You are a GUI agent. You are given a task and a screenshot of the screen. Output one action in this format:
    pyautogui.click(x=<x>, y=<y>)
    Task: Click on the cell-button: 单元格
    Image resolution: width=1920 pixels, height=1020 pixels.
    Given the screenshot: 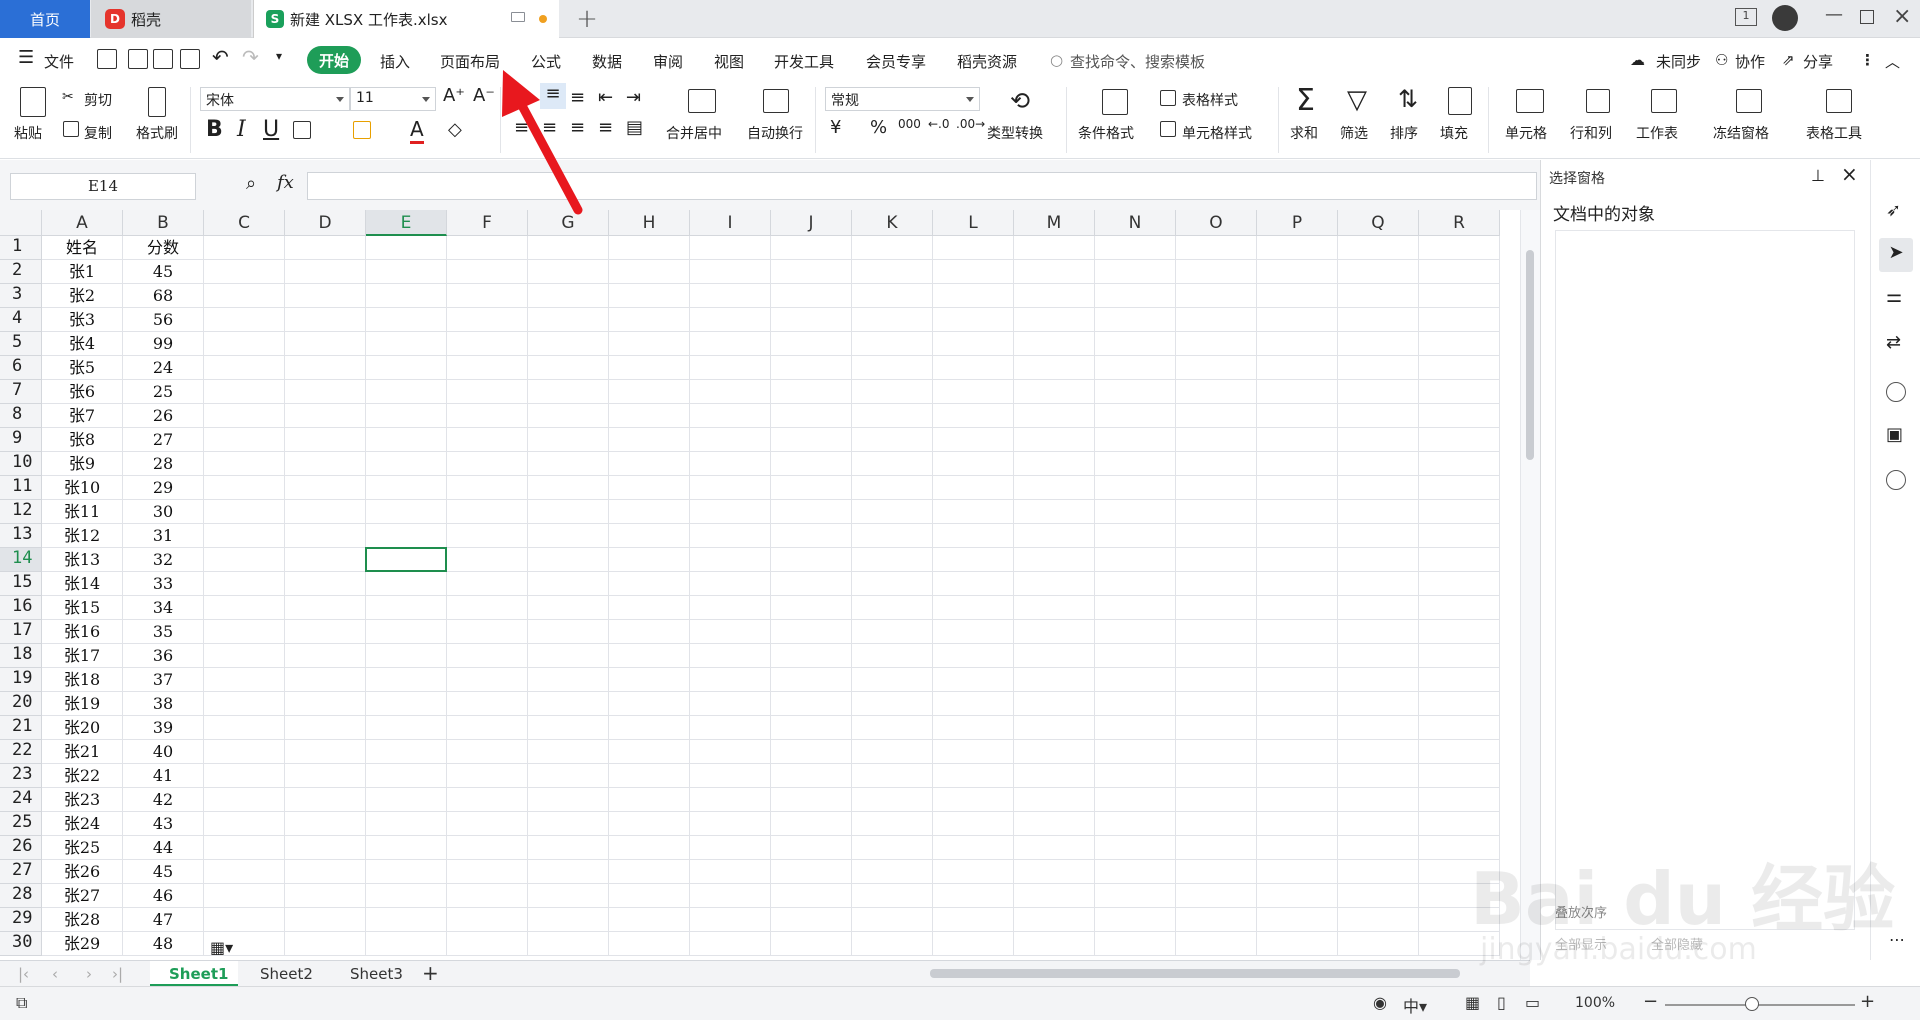 What is the action you would take?
    pyautogui.click(x=1526, y=133)
    